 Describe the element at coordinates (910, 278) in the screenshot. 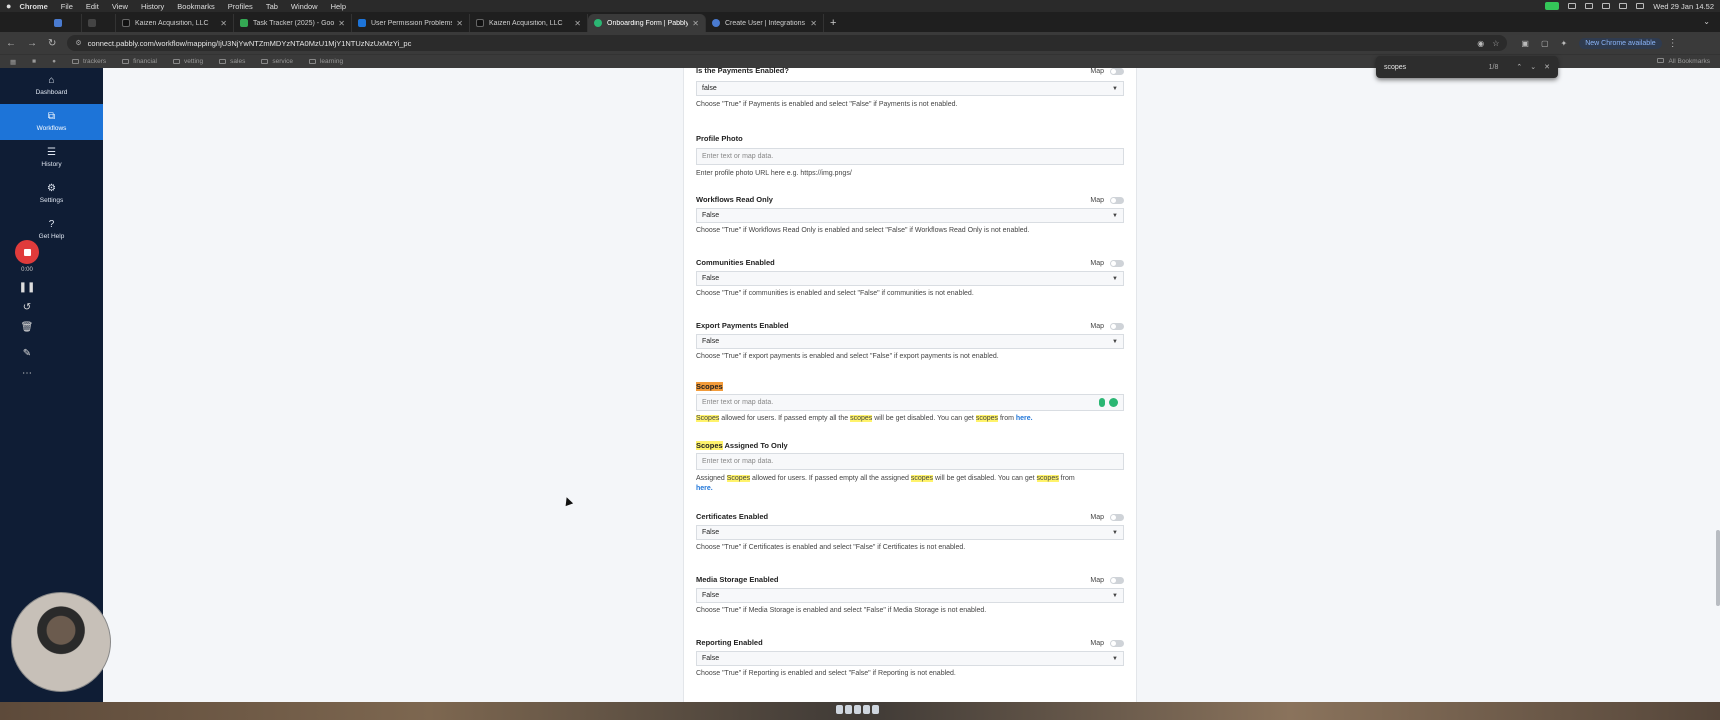

I see `communities-select: False ▼` at that location.